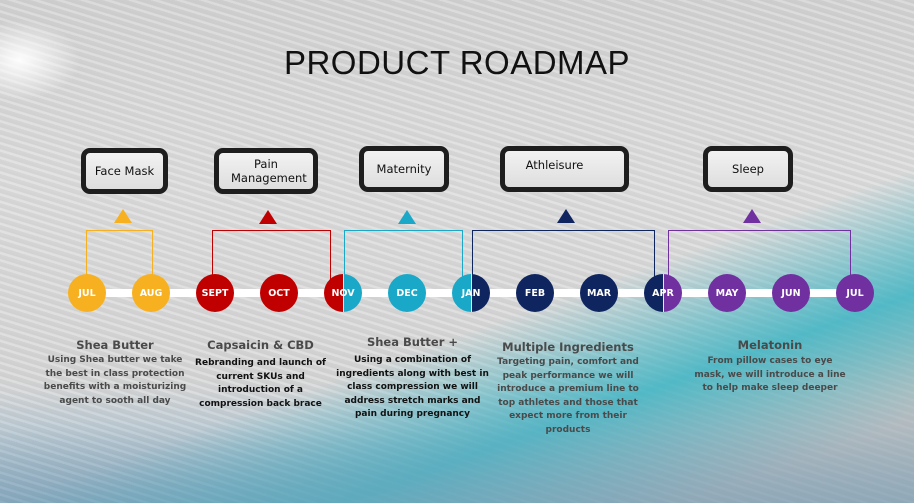 Image resolution: width=914 pixels, height=503 pixels. Describe the element at coordinates (115, 400) in the screenshot. I see `description-line: agent to sooth all day` at that location.